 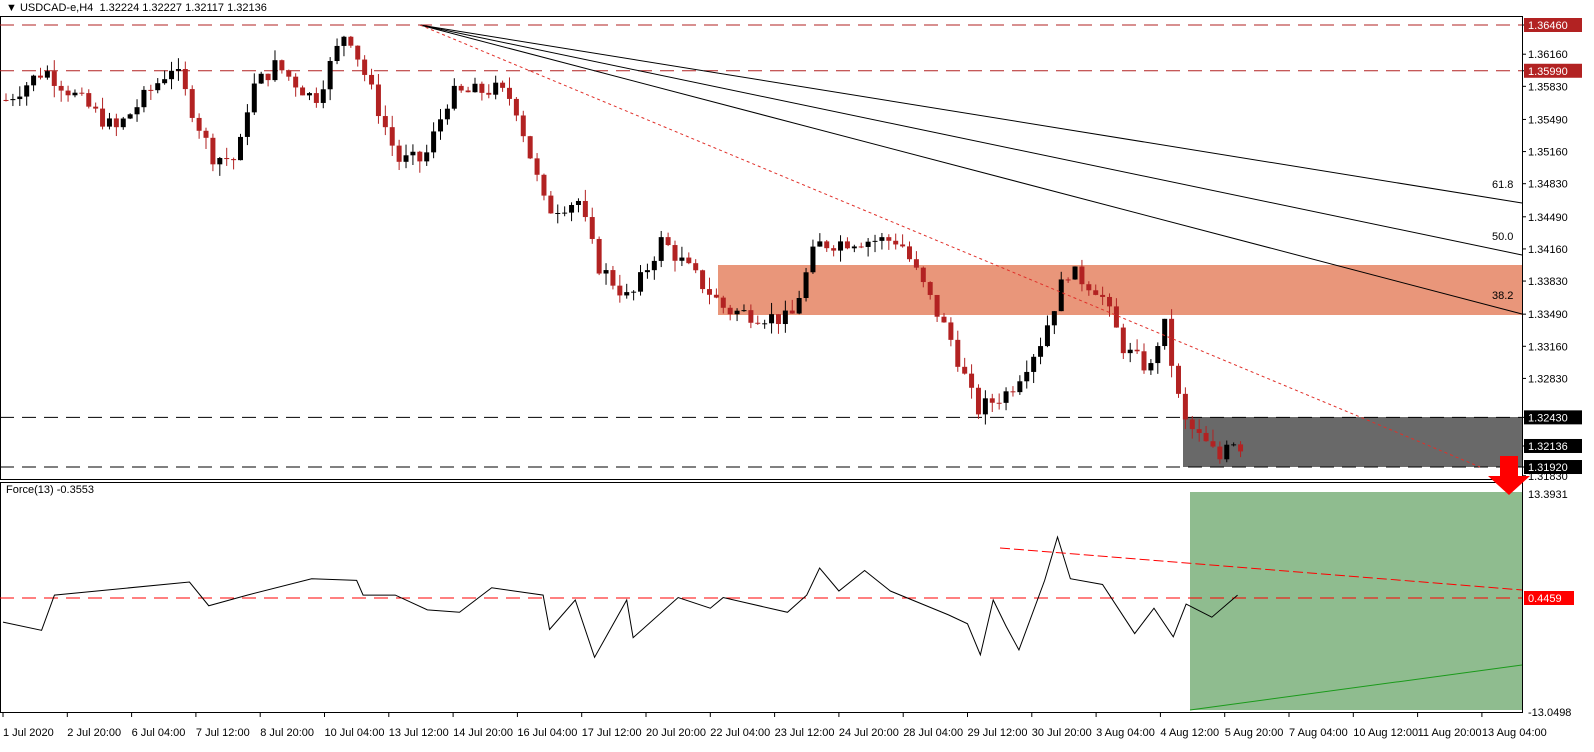 I want to click on fib-label: 61.8, so click(x=1502, y=185).